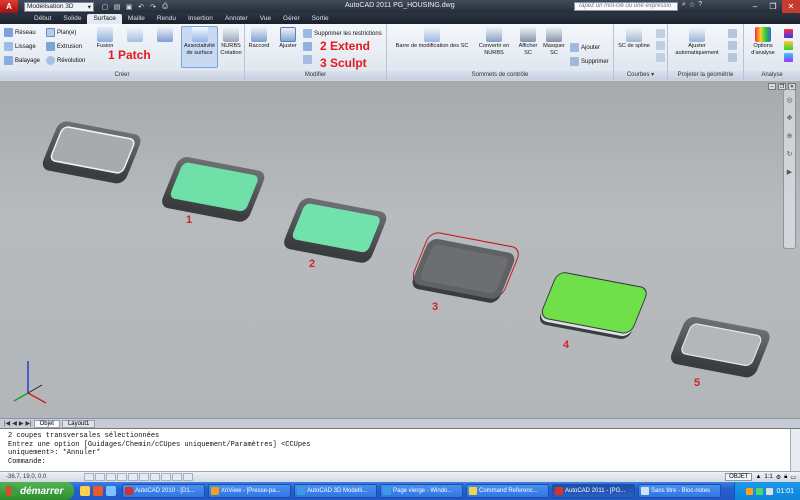  What do you see at coordinates (778, 477) in the screenshot?
I see `workspace-switch-icon: ⚙` at bounding box center [778, 477].